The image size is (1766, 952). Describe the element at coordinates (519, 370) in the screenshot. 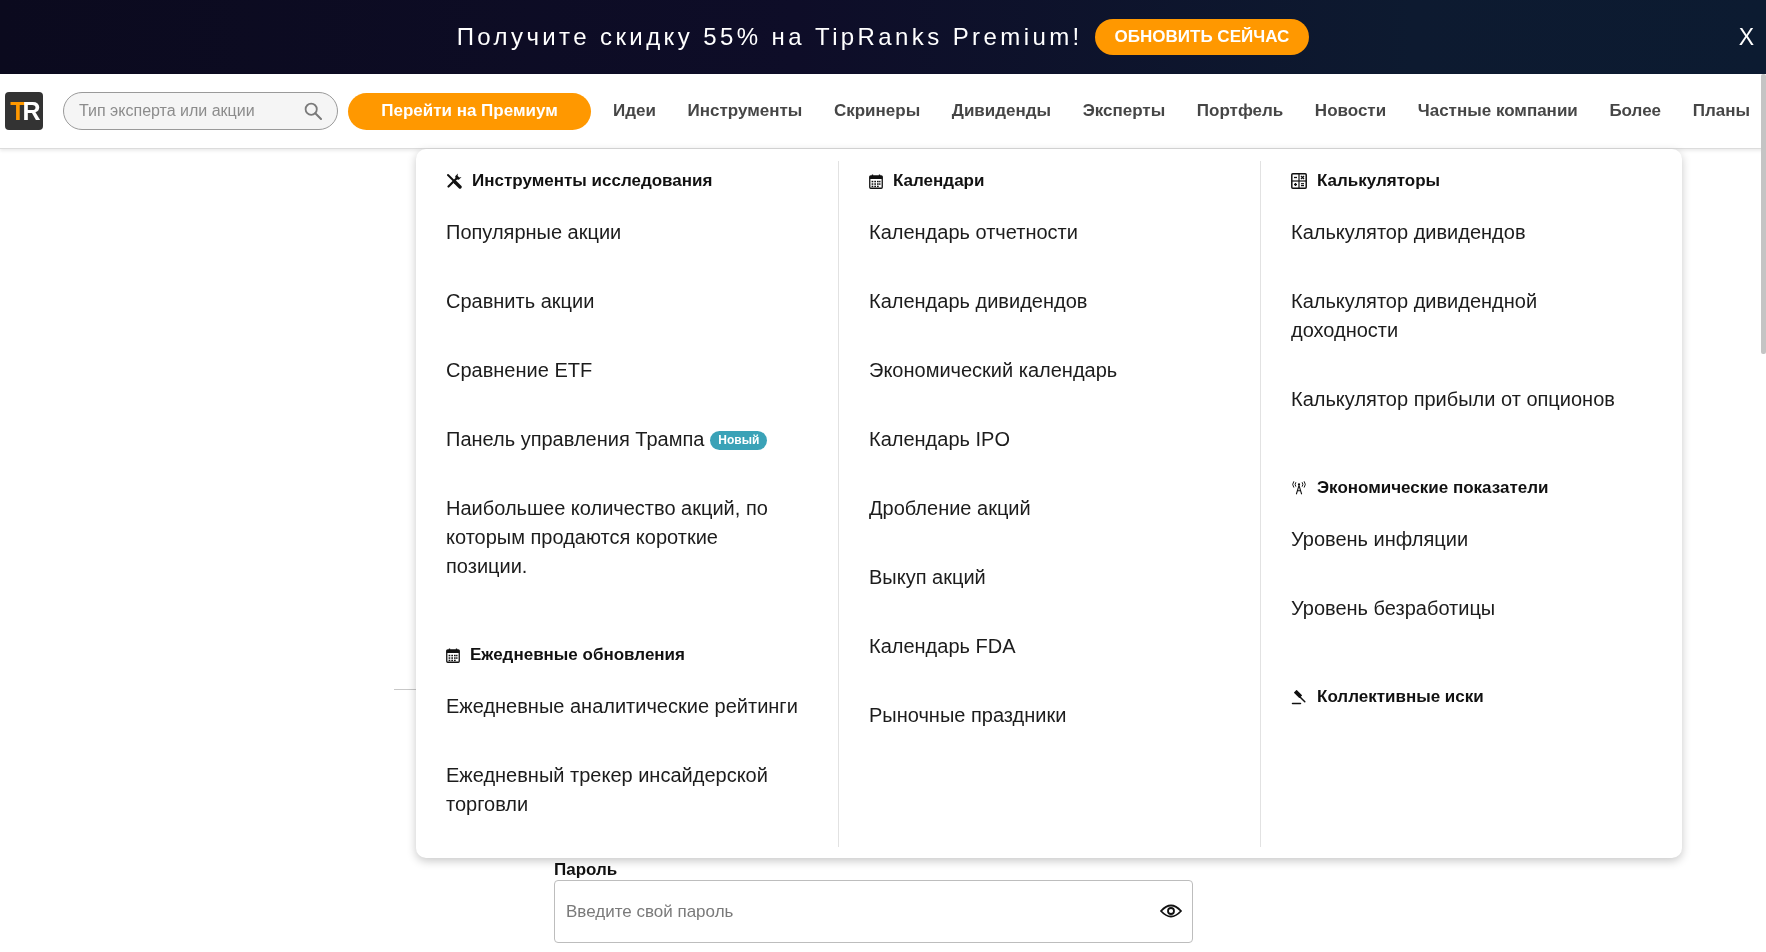

I see `menu-item: Сравнение ETF` at that location.